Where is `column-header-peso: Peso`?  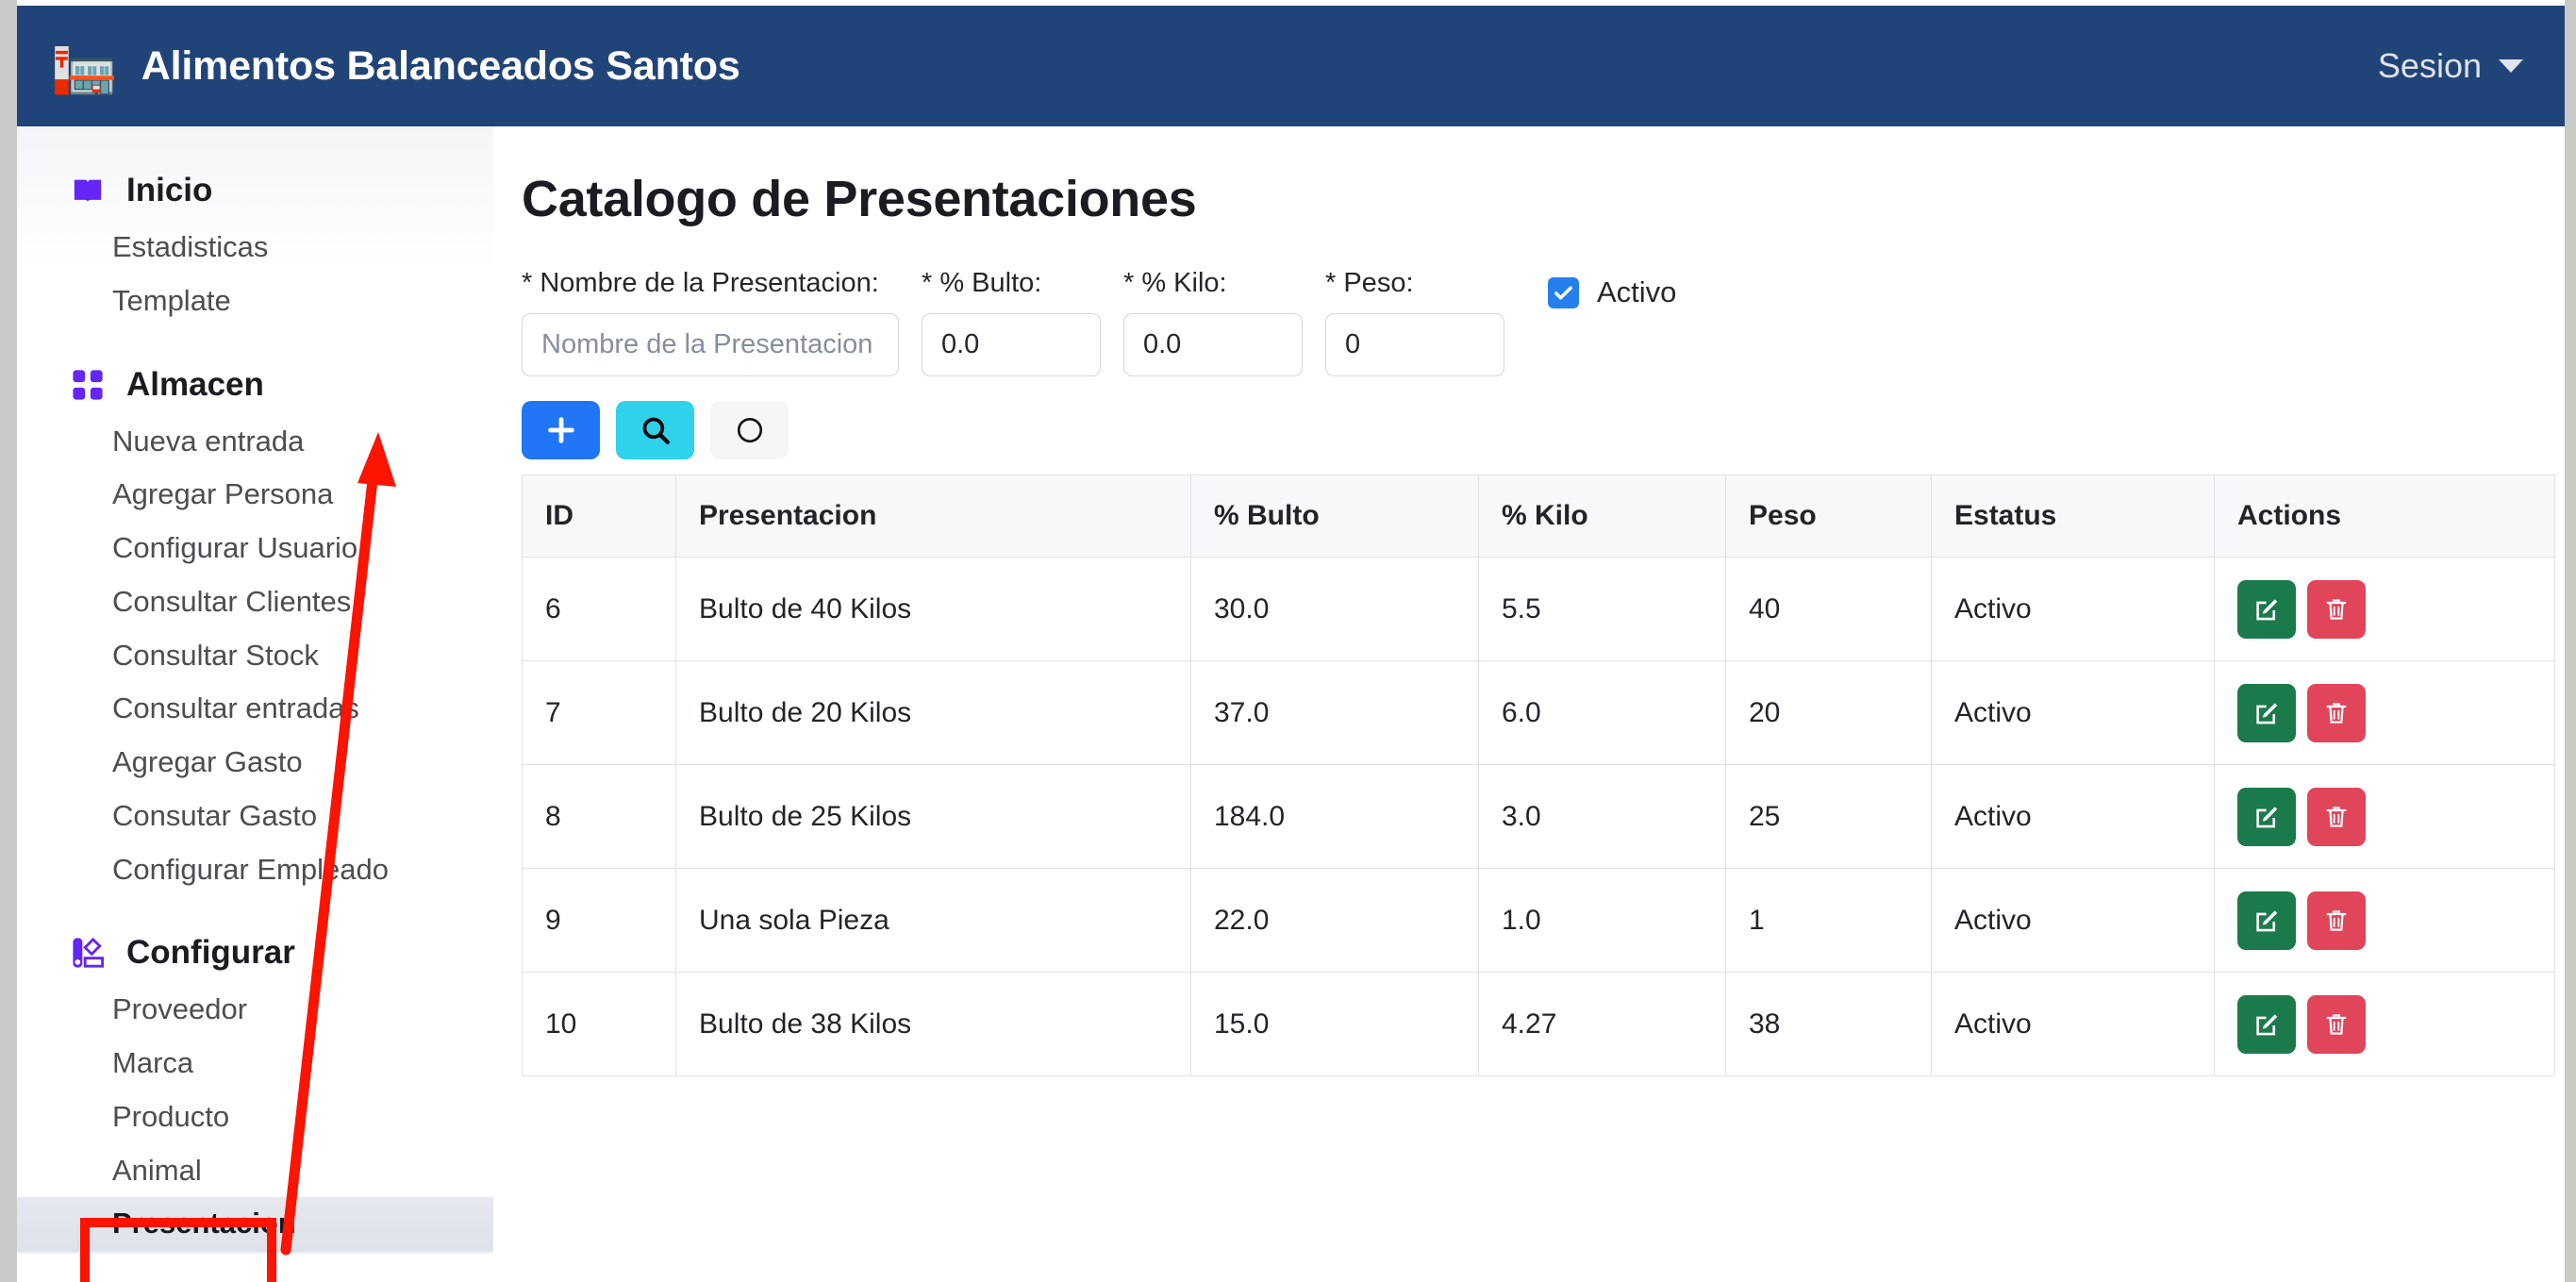
column-header-peso: Peso is located at coordinates (1829, 516).